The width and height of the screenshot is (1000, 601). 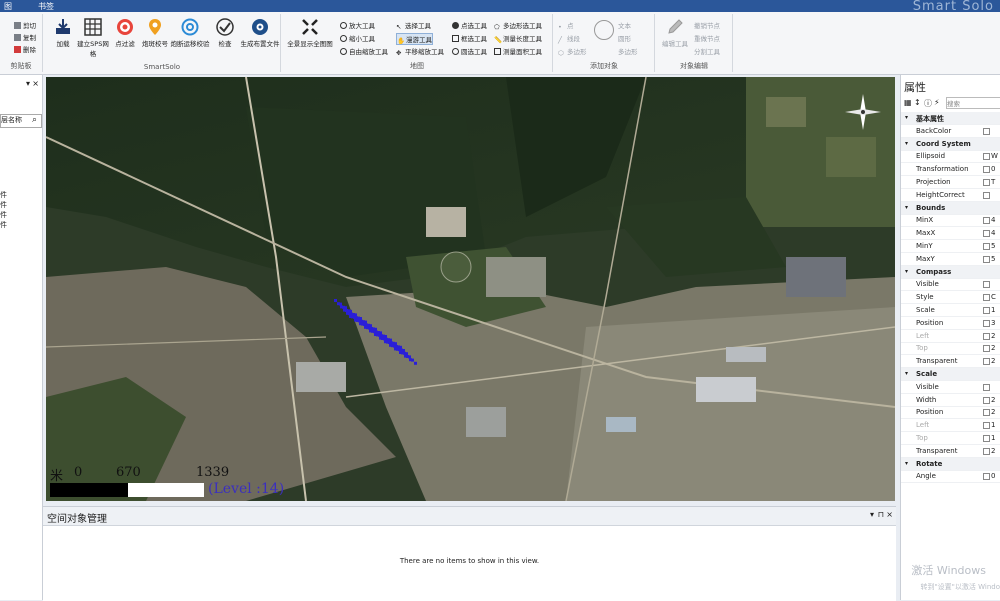 What do you see at coordinates (25, 49) in the screenshot?
I see `delete-button: 删除` at bounding box center [25, 49].